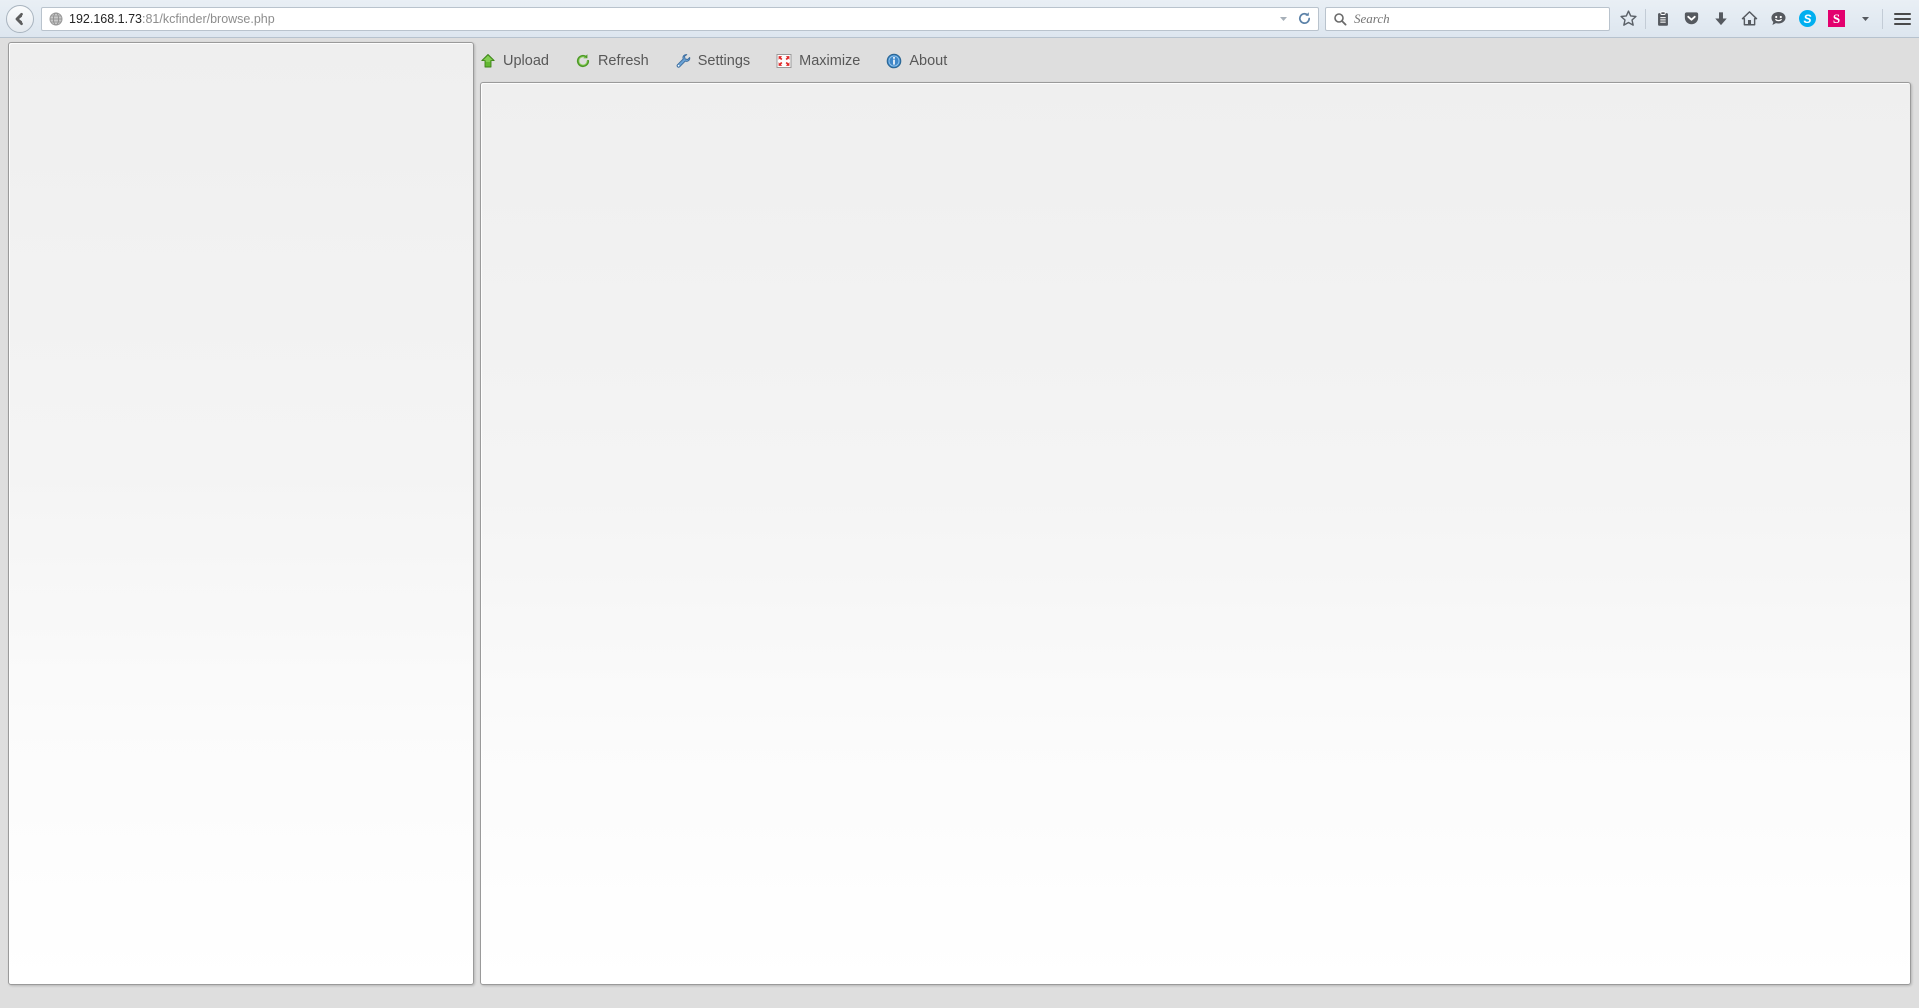 This screenshot has width=1919, height=1008. I want to click on refresh-label: Refresh, so click(623, 61).